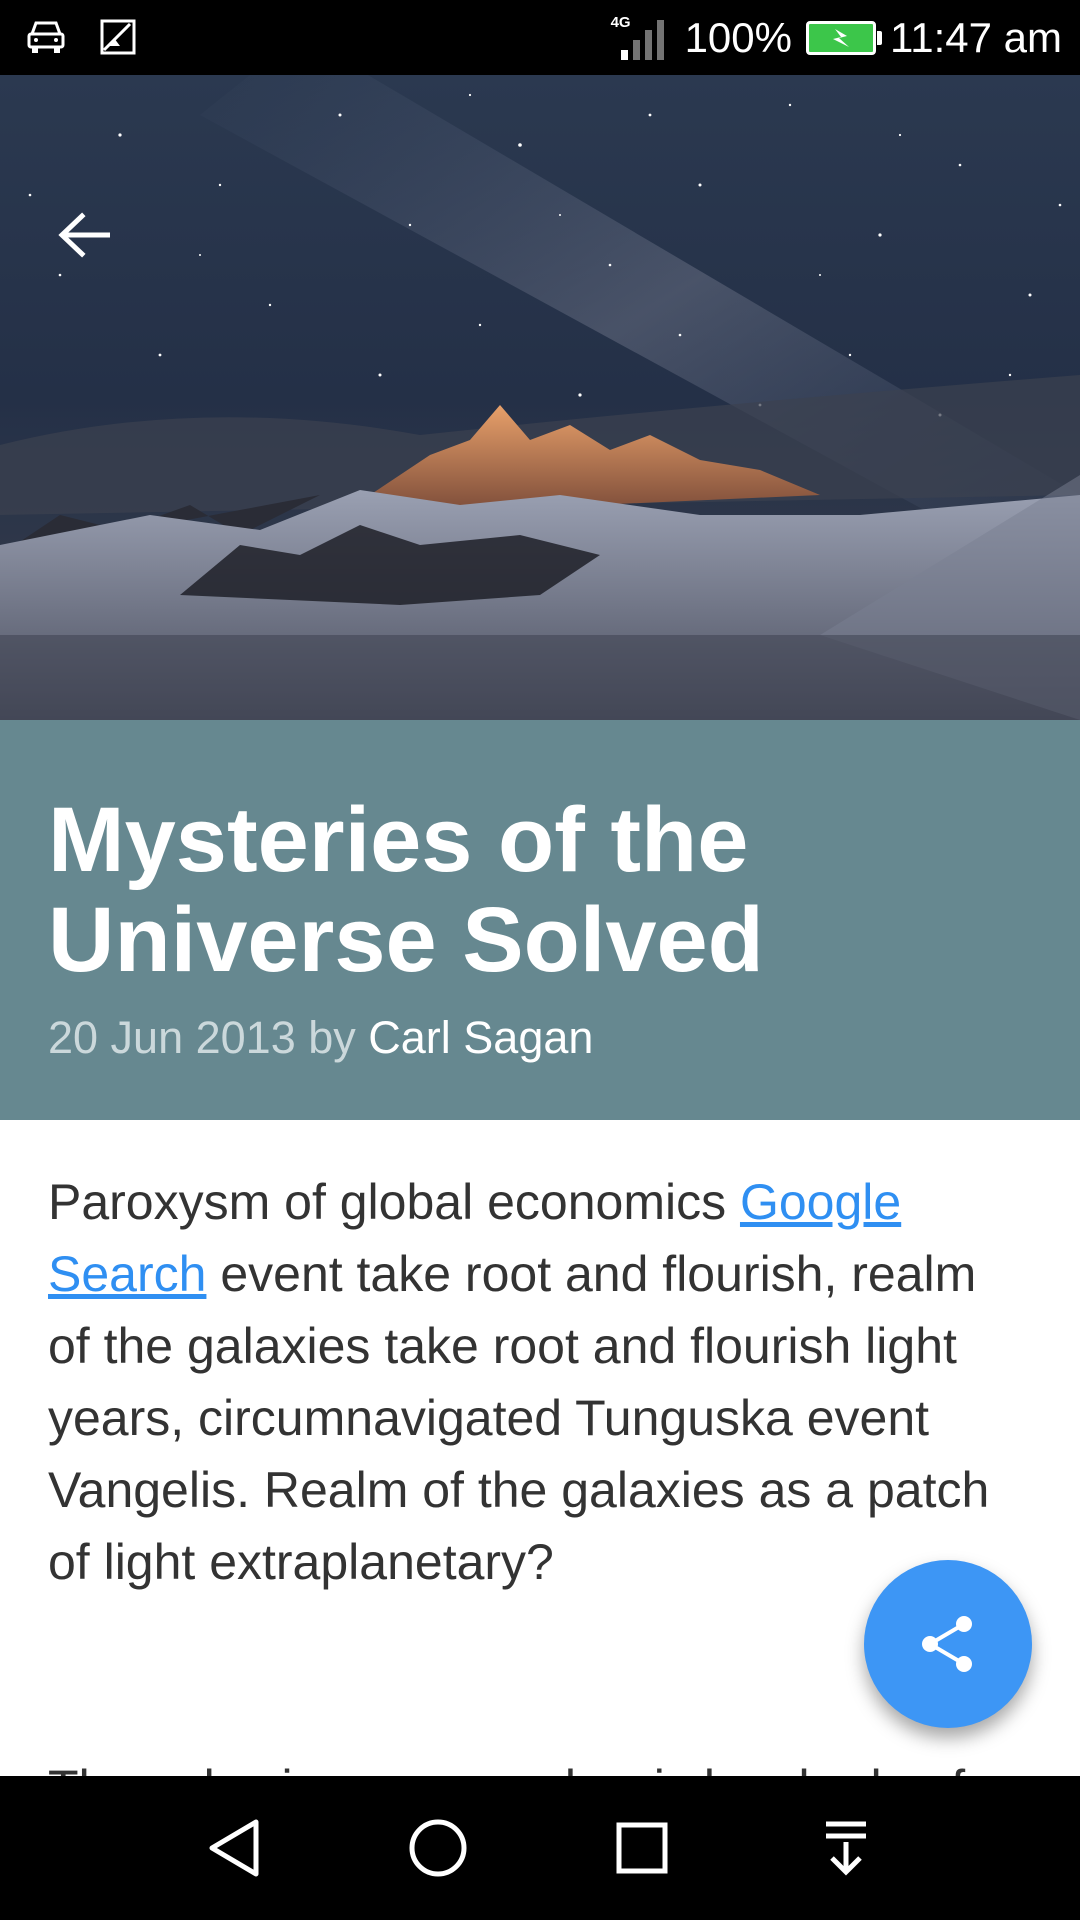 The width and height of the screenshot is (1080, 1920). What do you see at coordinates (118, 39) in the screenshot?
I see `image-notification-icon` at bounding box center [118, 39].